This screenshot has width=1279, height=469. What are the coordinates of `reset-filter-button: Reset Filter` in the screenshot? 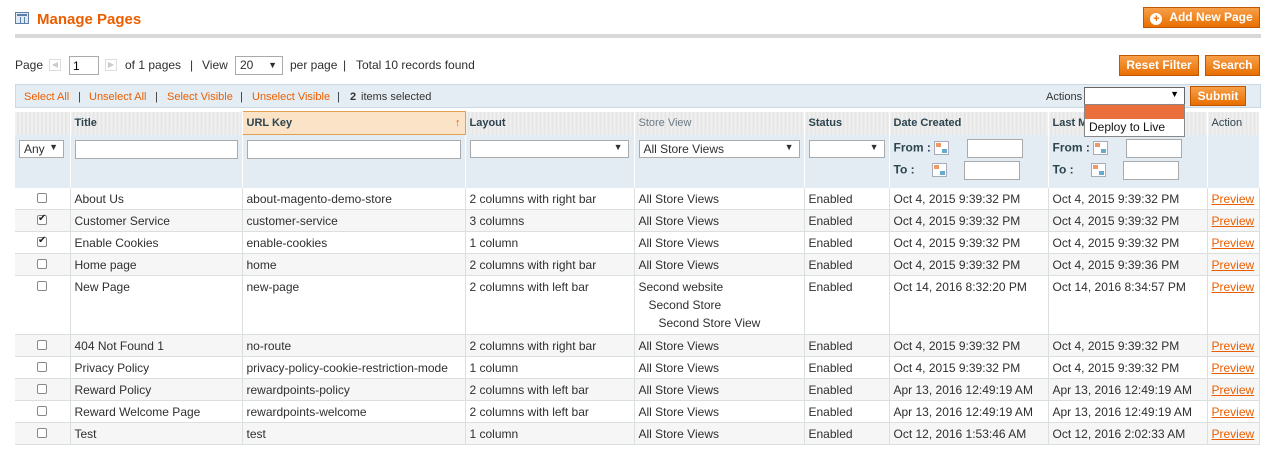 It's located at (1159, 65).